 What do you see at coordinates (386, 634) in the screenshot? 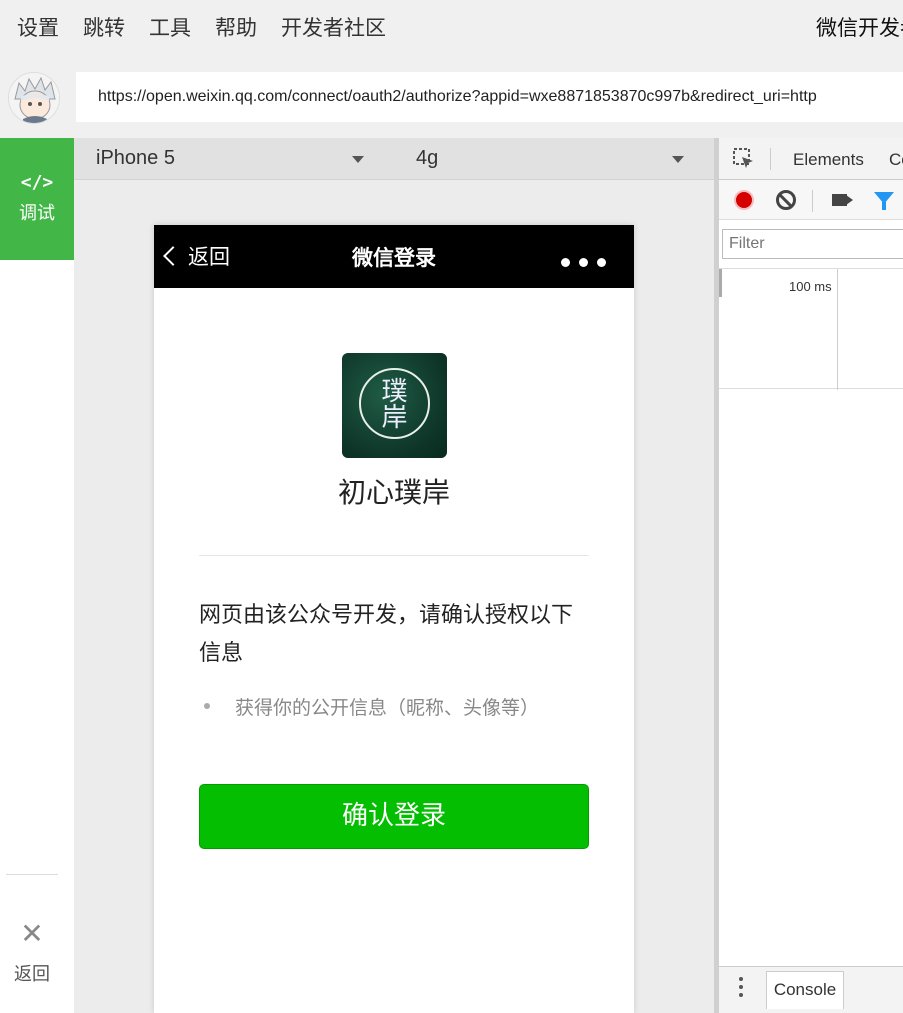
I see `auth-notice: 网页由该公众号开发，请确认授权以下信息` at bounding box center [386, 634].